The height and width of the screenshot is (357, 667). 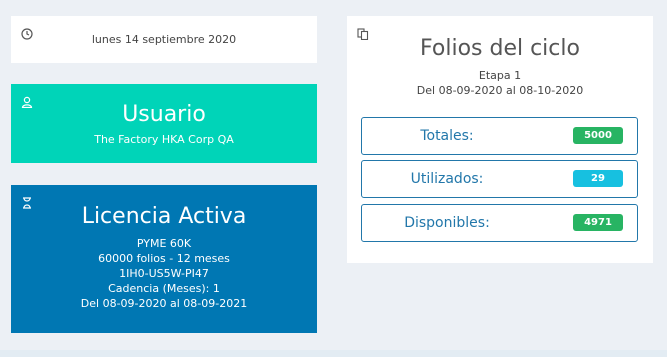 What do you see at coordinates (363, 34) in the screenshot?
I see `copy-icon` at bounding box center [363, 34].